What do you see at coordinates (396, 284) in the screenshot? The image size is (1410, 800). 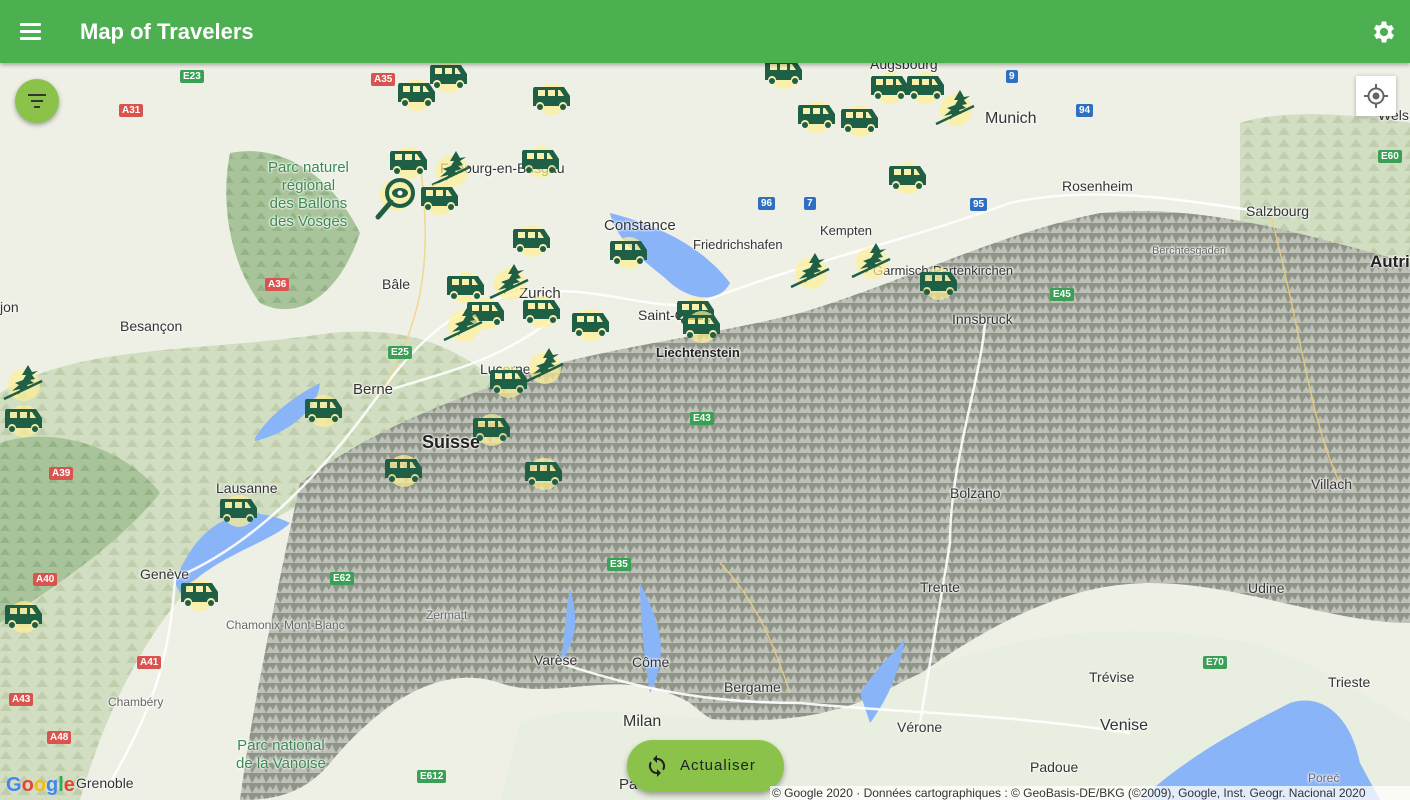 I see `city-label: Bâle` at bounding box center [396, 284].